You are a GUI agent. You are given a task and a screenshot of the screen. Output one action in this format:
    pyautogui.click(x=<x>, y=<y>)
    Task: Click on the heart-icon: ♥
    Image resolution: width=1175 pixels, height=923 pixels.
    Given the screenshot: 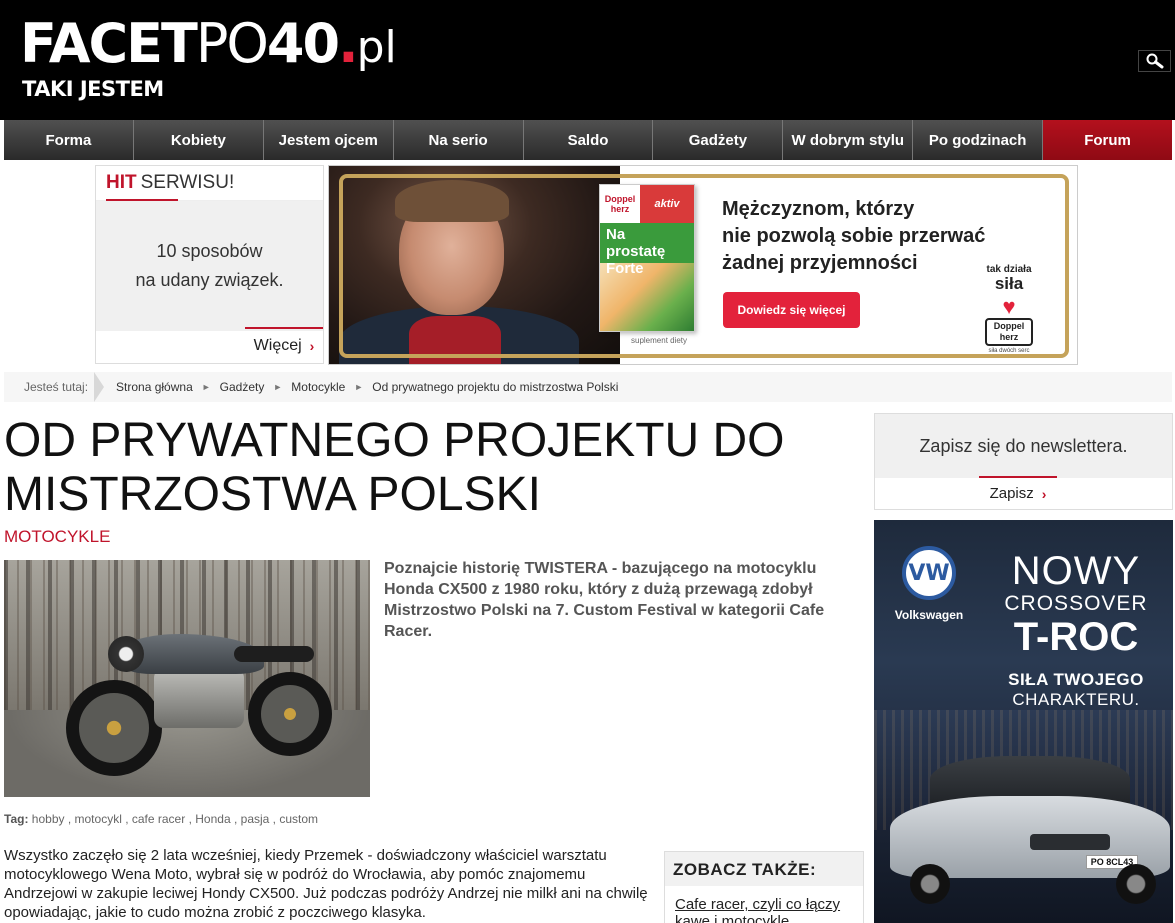 What is the action you would take?
    pyautogui.click(x=1009, y=306)
    